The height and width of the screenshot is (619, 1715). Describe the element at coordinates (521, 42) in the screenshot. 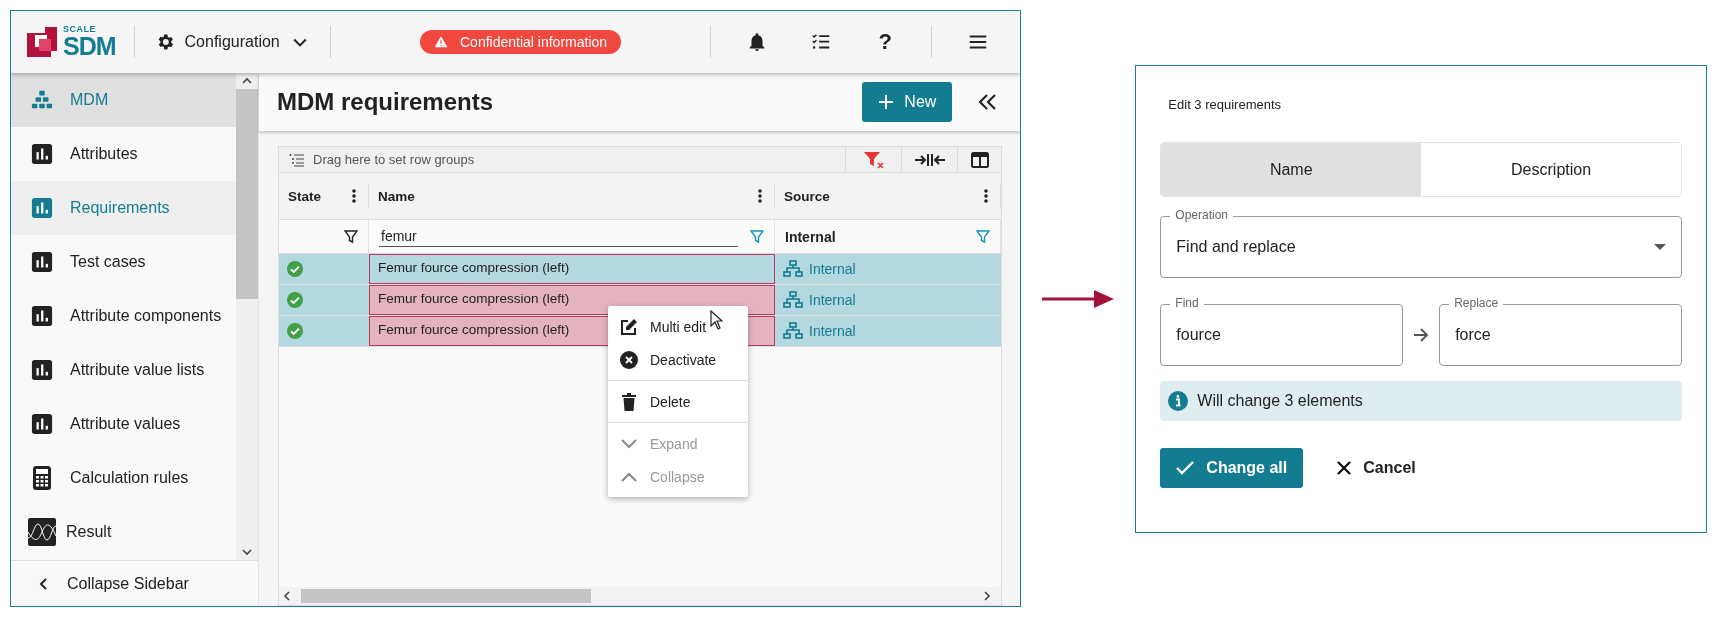

I see `confidential-badge: Confidential information` at that location.